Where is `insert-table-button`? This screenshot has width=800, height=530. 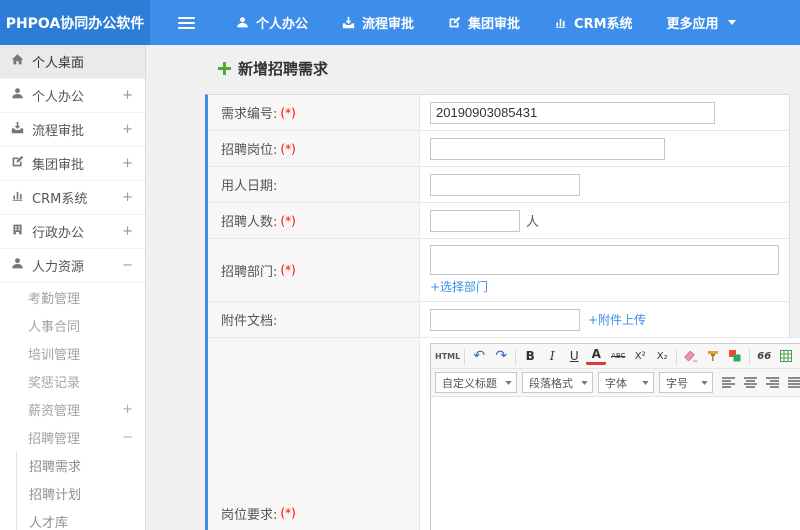 insert-table-button is located at coordinates (786, 356).